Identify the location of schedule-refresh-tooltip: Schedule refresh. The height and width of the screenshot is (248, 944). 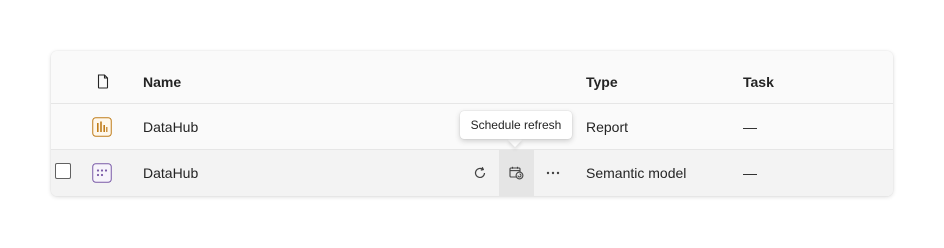
(516, 125).